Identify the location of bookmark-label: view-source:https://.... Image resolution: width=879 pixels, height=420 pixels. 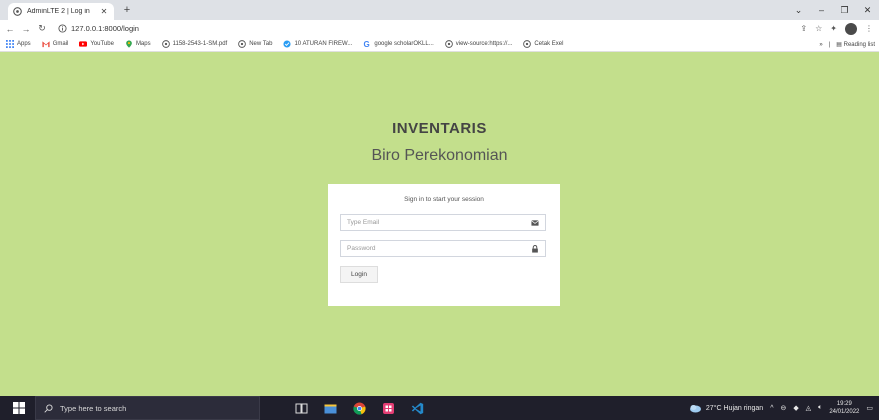
(484, 44).